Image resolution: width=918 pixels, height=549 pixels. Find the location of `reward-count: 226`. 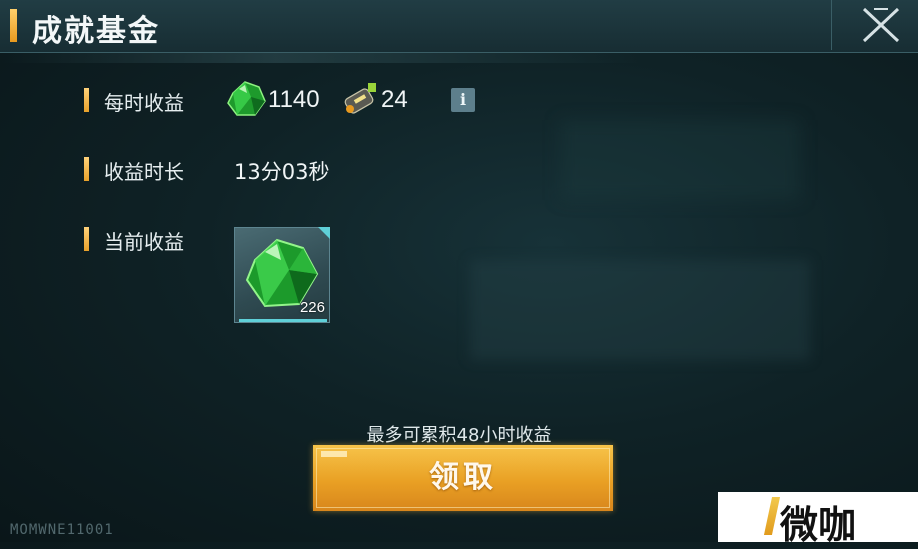

reward-count: 226 is located at coordinates (312, 307).